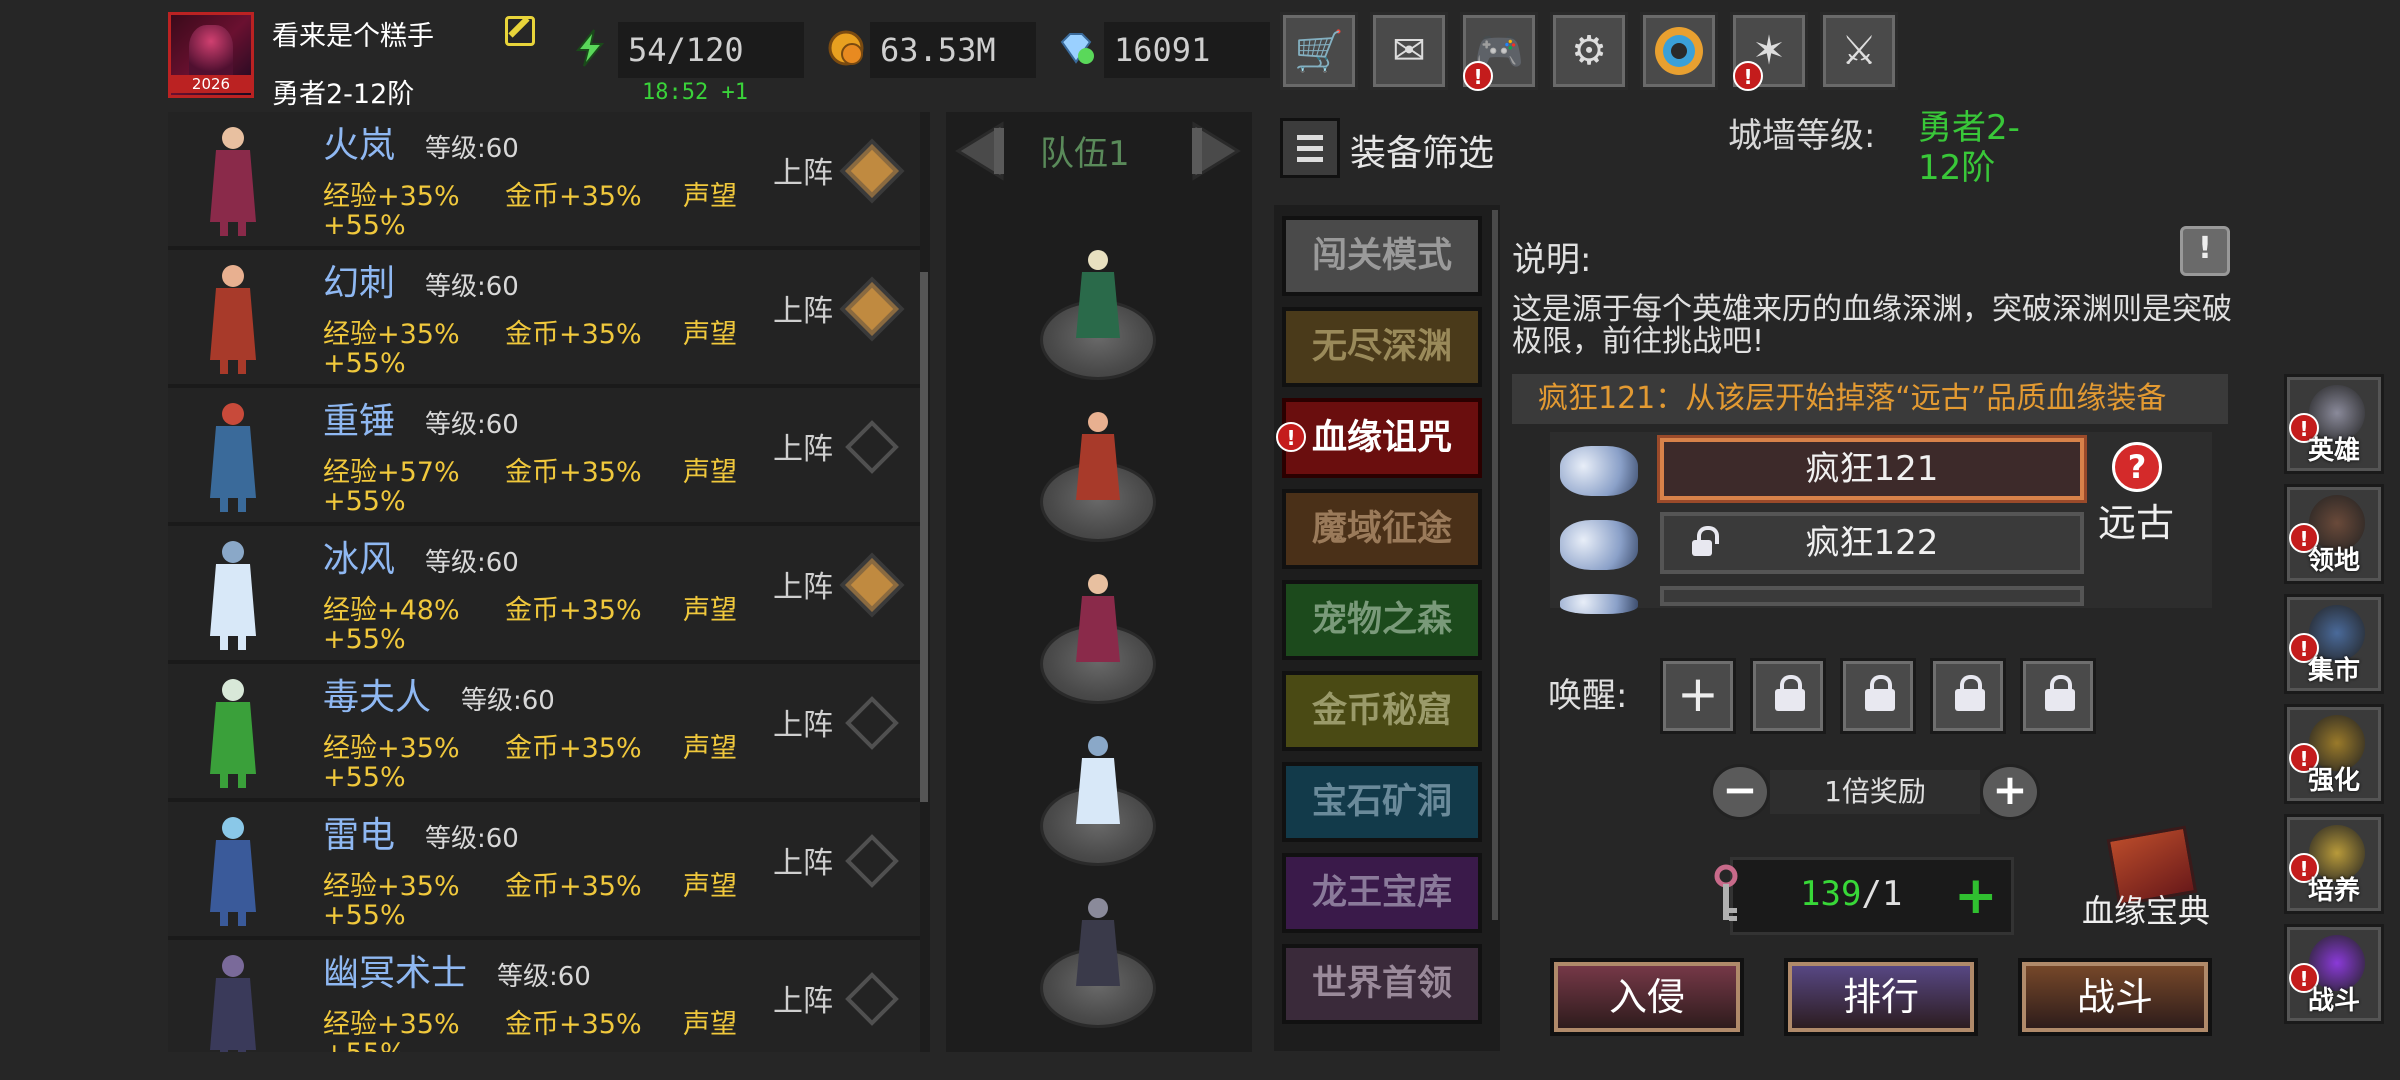 This screenshot has width=2400, height=1080. I want to click on edit-name-icon, so click(520, 31).